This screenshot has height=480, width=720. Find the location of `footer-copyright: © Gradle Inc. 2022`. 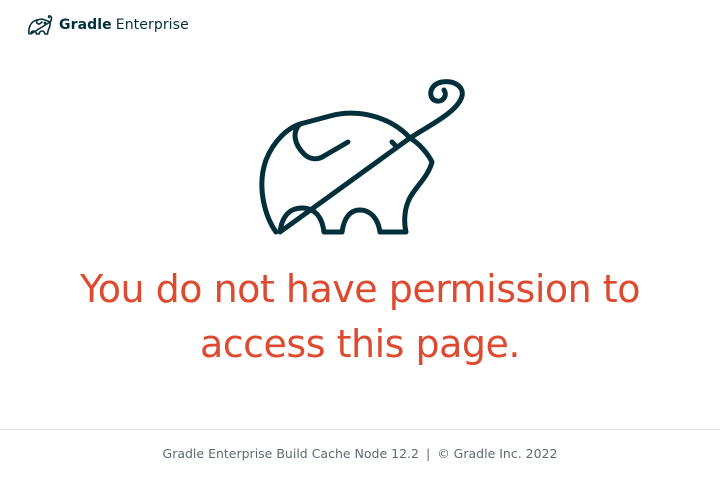

footer-copyright: © Gradle Inc. 2022 is located at coordinates (497, 453).